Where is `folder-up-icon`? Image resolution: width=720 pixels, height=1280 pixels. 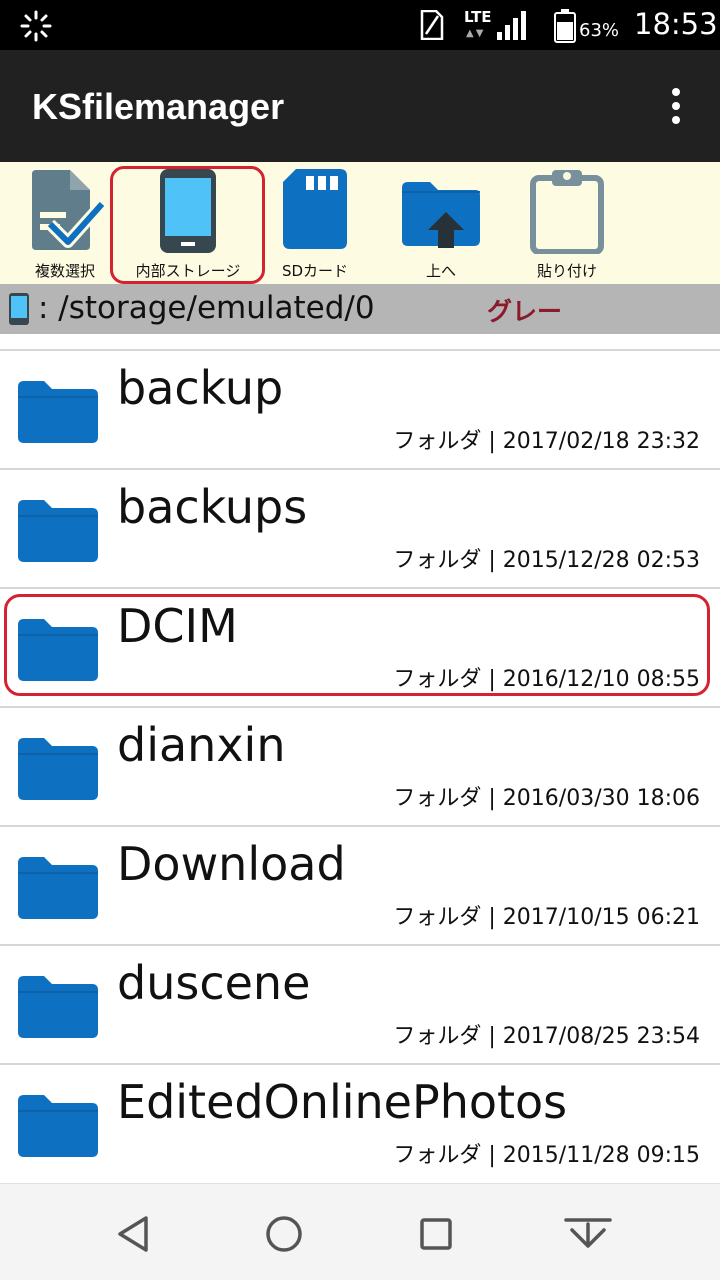 folder-up-icon is located at coordinates (441, 215).